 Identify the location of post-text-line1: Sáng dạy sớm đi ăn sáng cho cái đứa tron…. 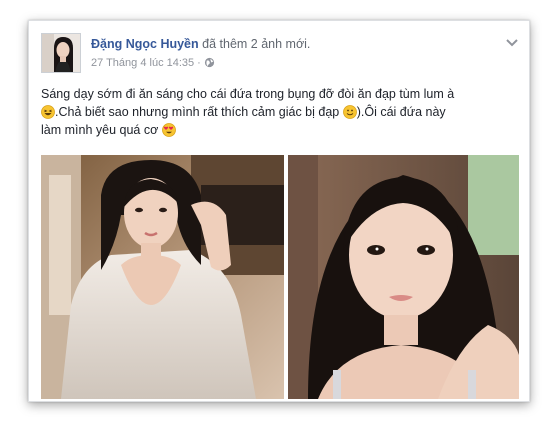
(248, 94).